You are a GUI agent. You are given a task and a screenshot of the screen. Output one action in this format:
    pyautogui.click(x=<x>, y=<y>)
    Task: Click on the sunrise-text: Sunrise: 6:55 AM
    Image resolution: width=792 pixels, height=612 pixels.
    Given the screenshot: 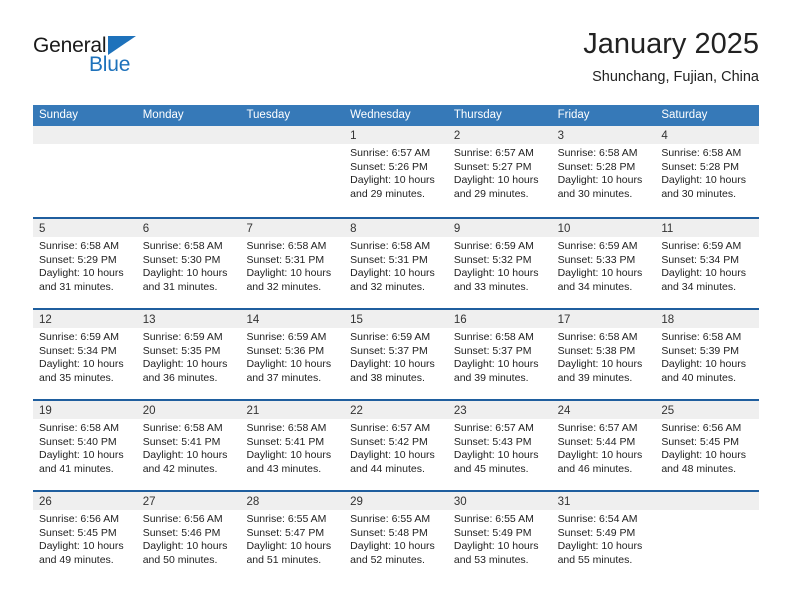 What is the action you would take?
    pyautogui.click(x=493, y=519)
    